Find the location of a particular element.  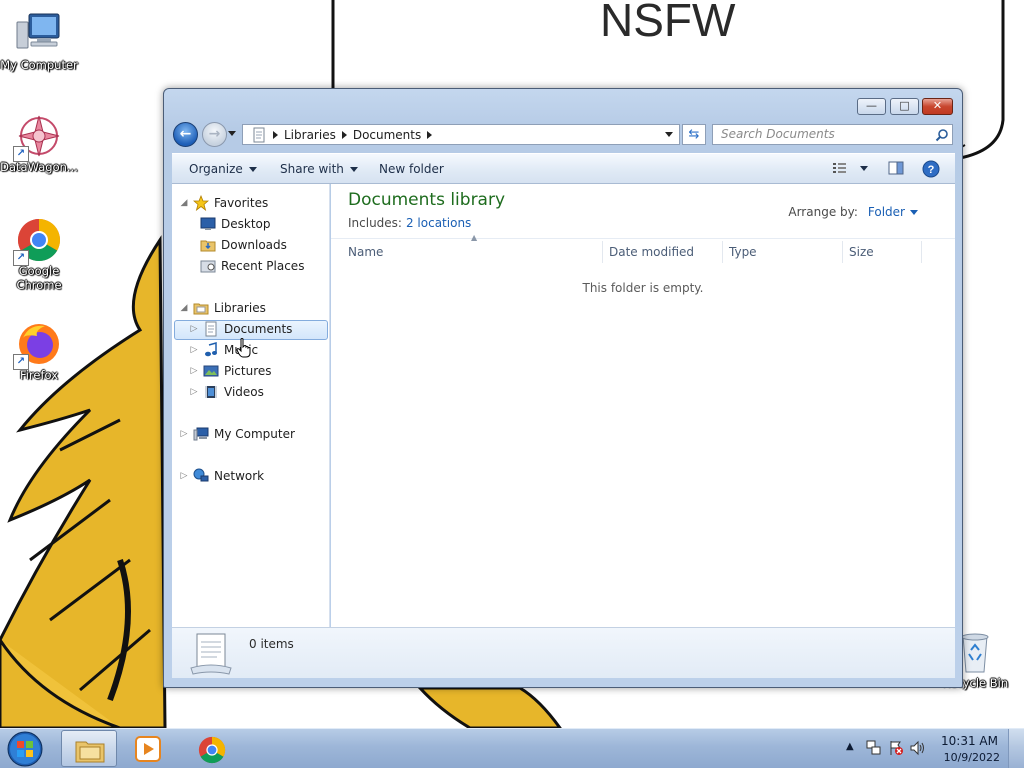

network-tray-icon is located at coordinates (874, 748).